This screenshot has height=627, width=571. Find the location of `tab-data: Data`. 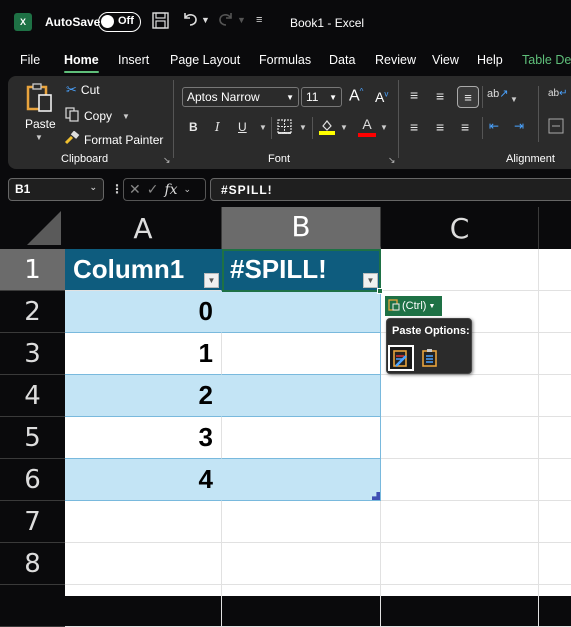

tab-data: Data is located at coordinates (342, 60).